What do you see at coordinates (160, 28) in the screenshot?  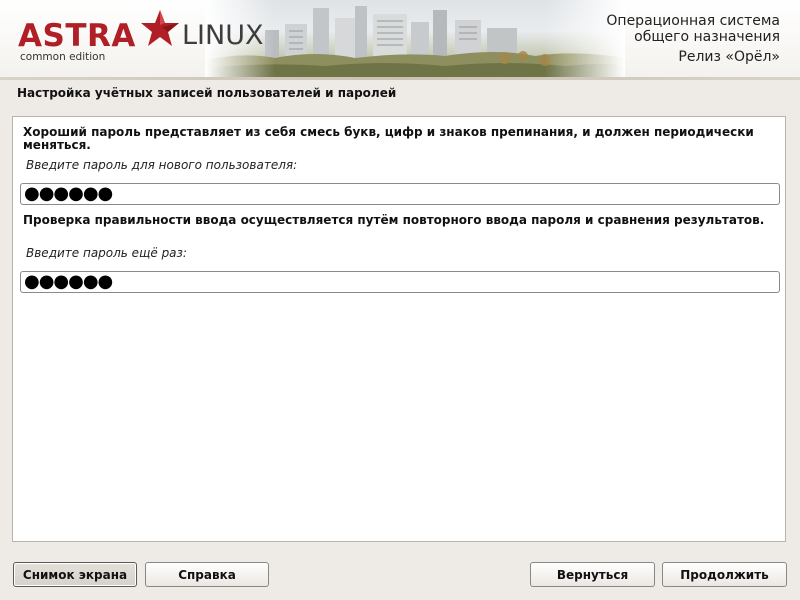 I see `star-logo-icon` at bounding box center [160, 28].